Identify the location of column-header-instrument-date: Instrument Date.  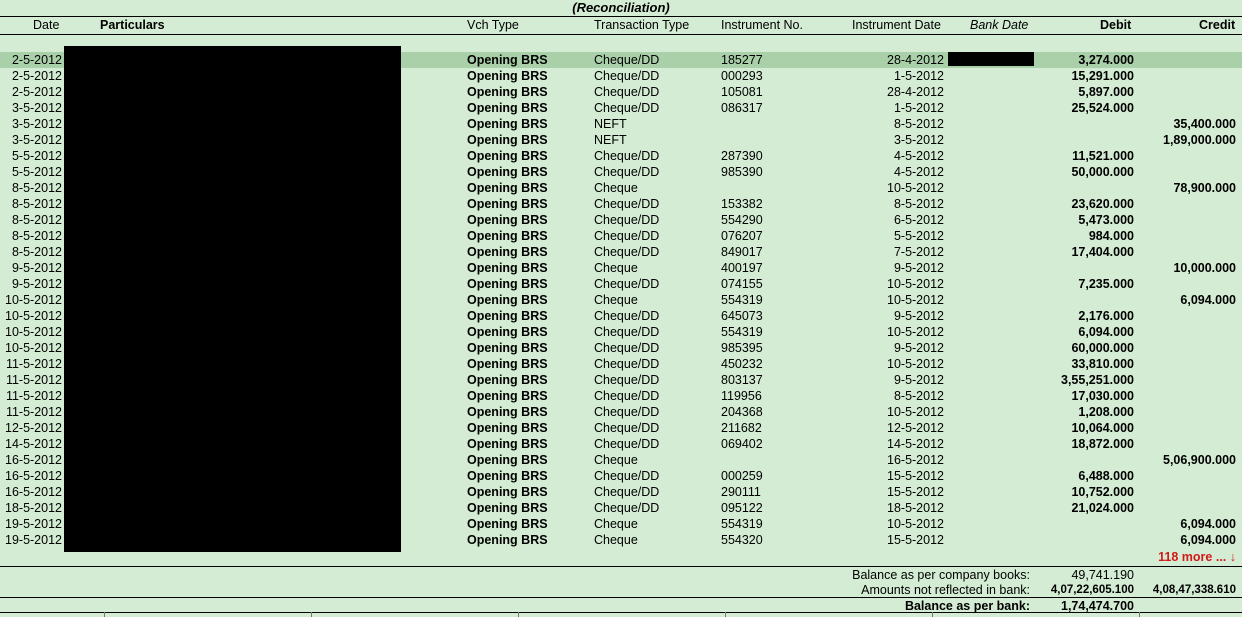
(896, 25).